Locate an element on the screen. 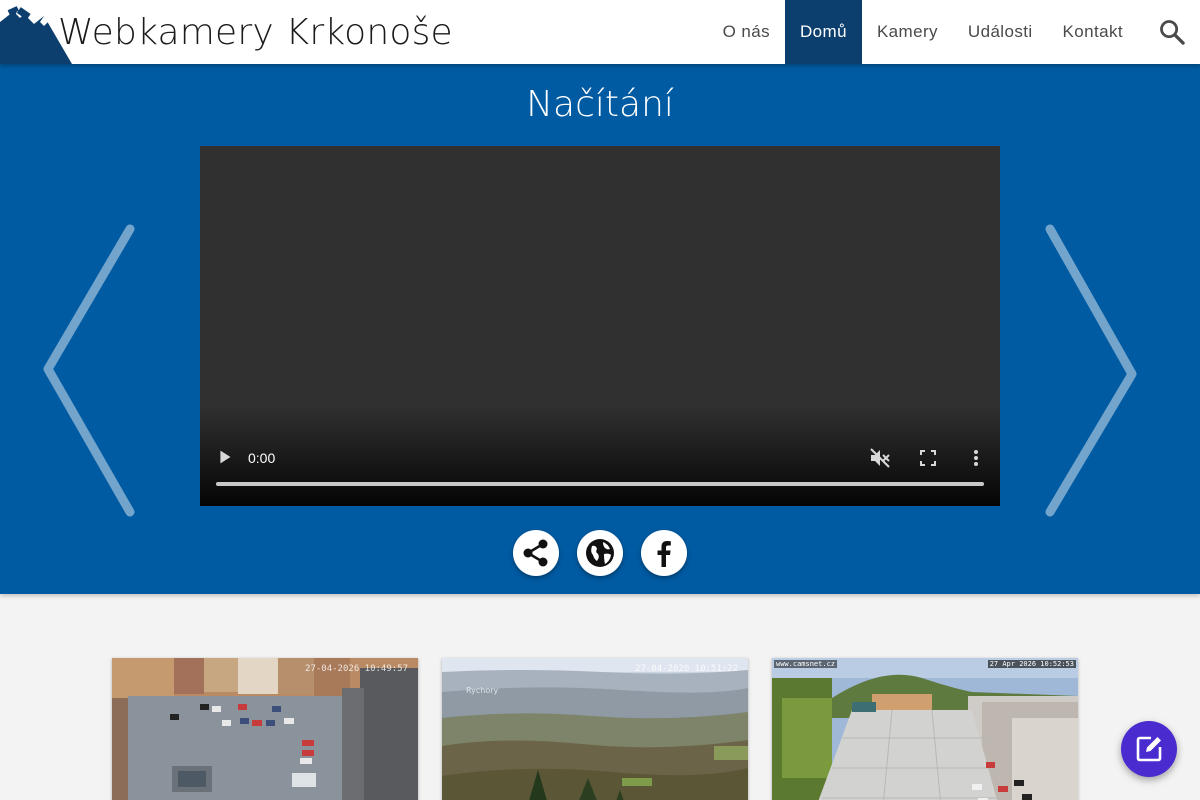 The image size is (1200, 800). facebook-button is located at coordinates (664, 553).